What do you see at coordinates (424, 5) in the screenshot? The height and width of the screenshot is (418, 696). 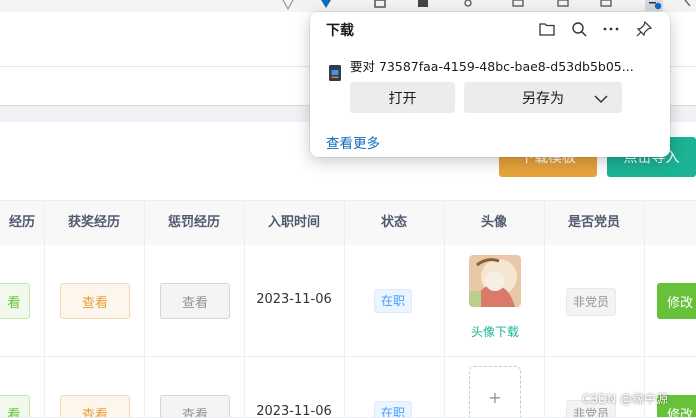 I see `app-icon` at bounding box center [424, 5].